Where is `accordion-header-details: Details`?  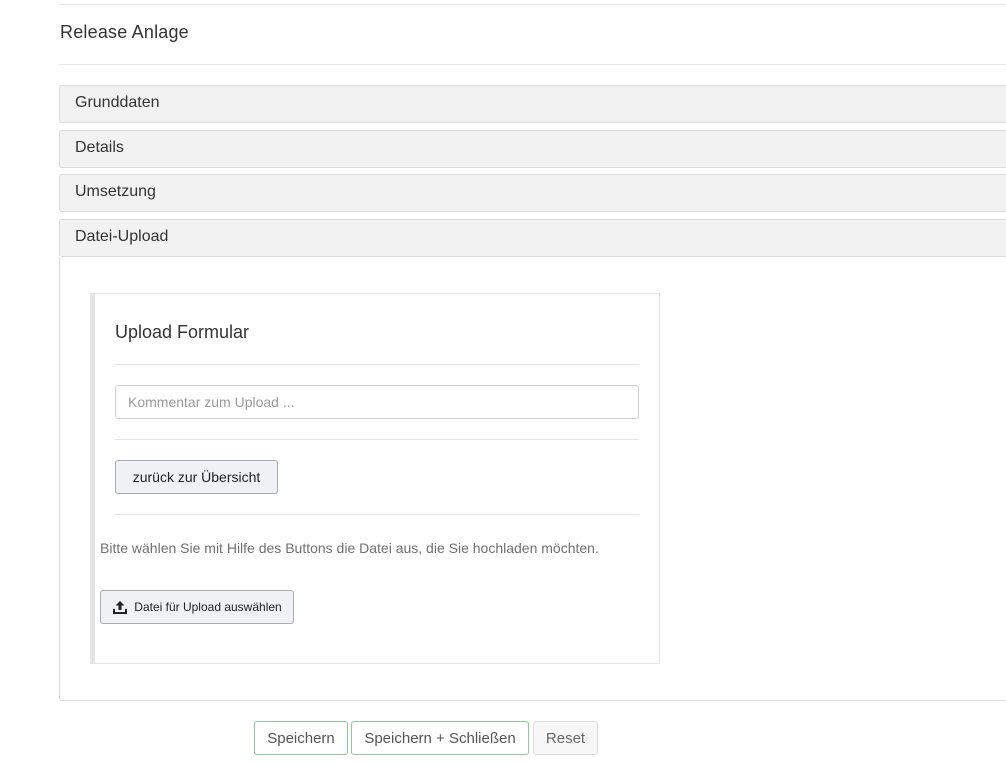 accordion-header-details: Details is located at coordinates (532, 149).